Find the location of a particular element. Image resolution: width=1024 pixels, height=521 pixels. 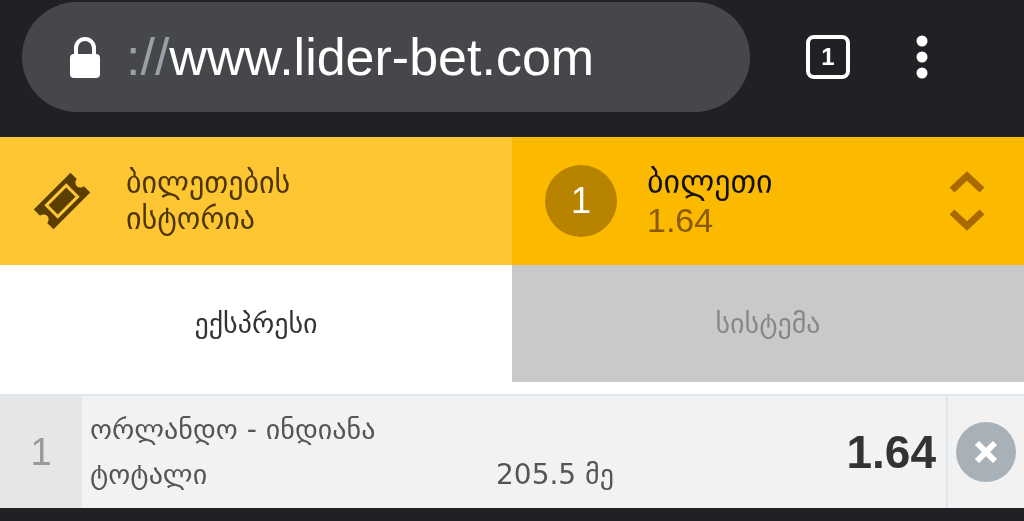

lock-icon is located at coordinates (85, 56).